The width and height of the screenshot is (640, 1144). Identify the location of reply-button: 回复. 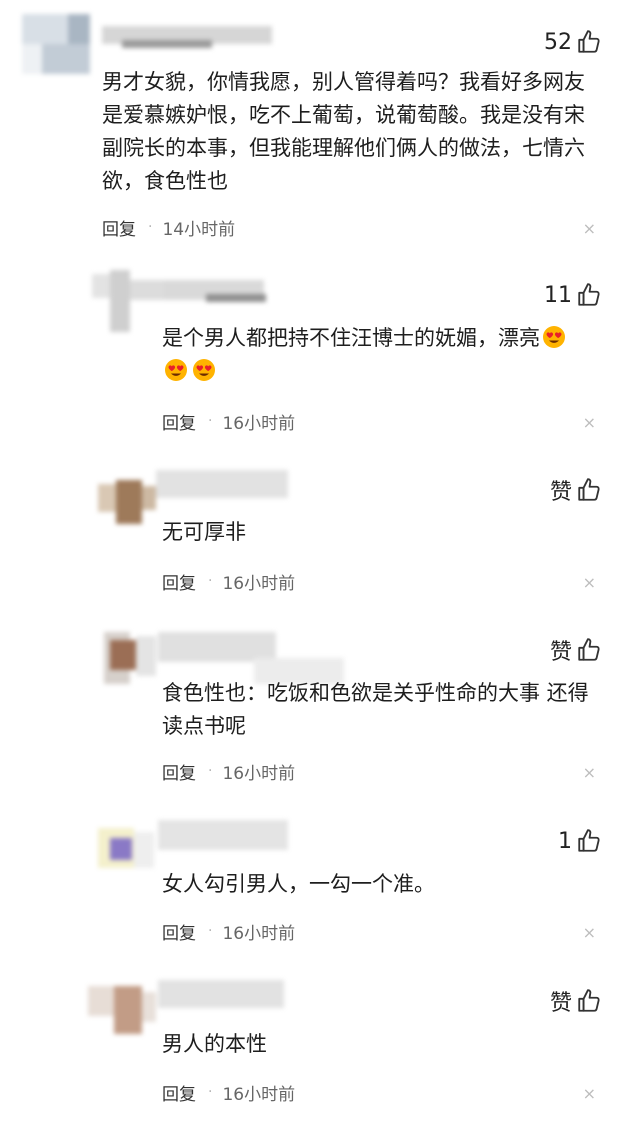
(179, 1092).